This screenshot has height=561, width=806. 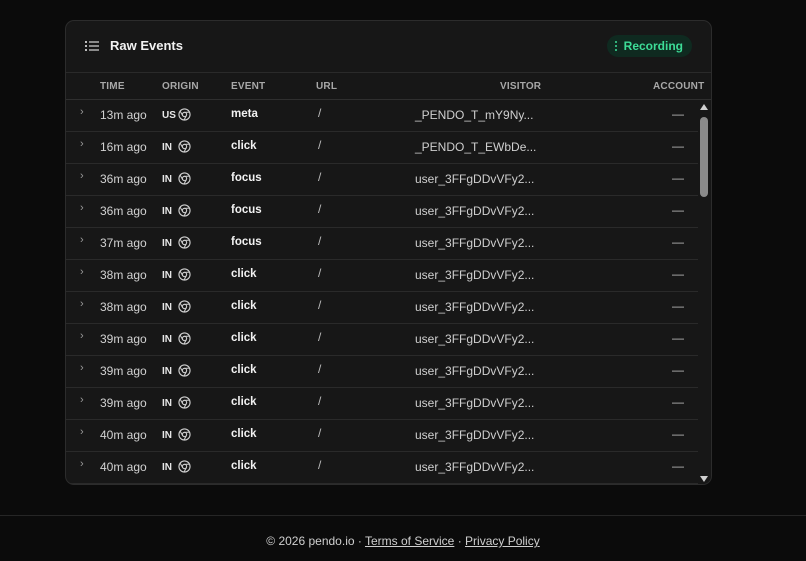 I want to click on recording-status-label: Recording, so click(x=653, y=46).